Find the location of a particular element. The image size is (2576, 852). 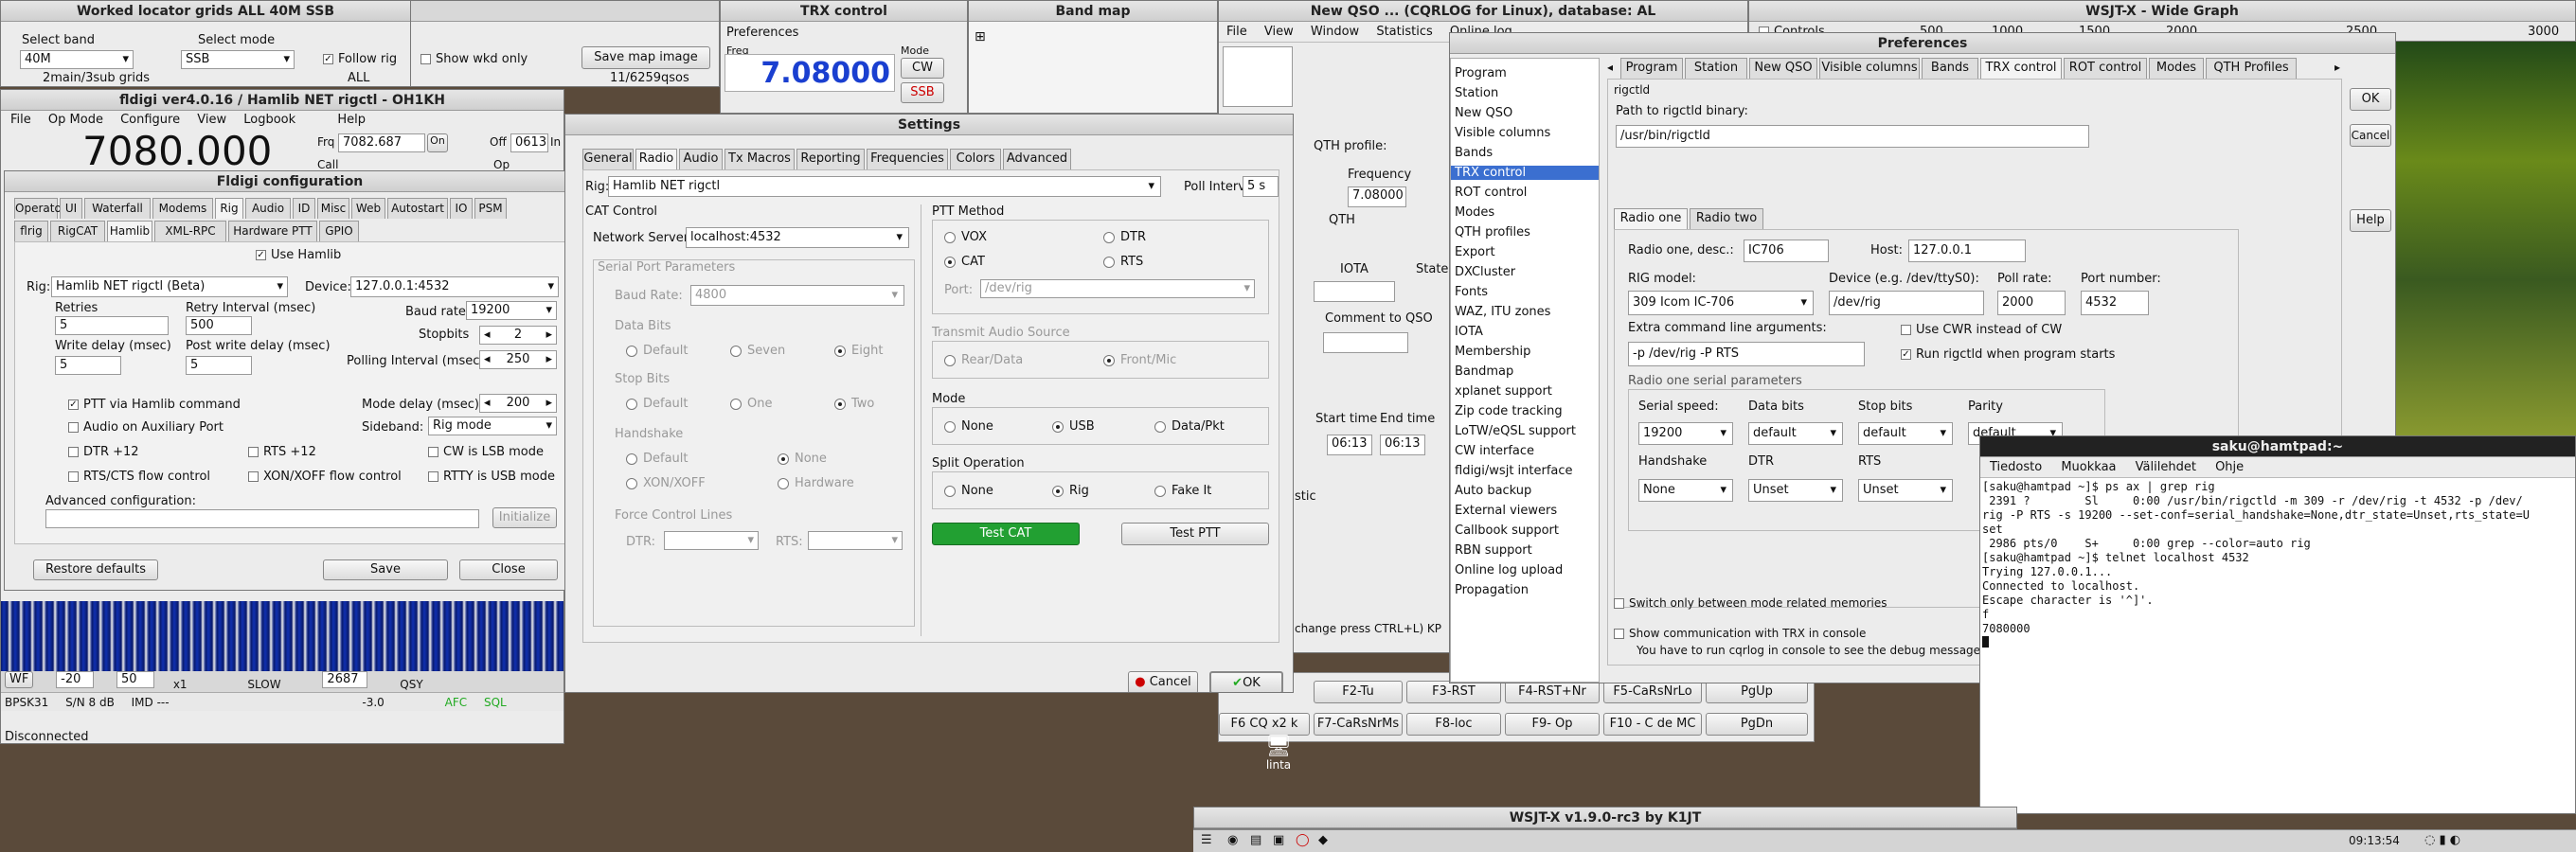

fldigi-waterfall is located at coordinates (282, 636).